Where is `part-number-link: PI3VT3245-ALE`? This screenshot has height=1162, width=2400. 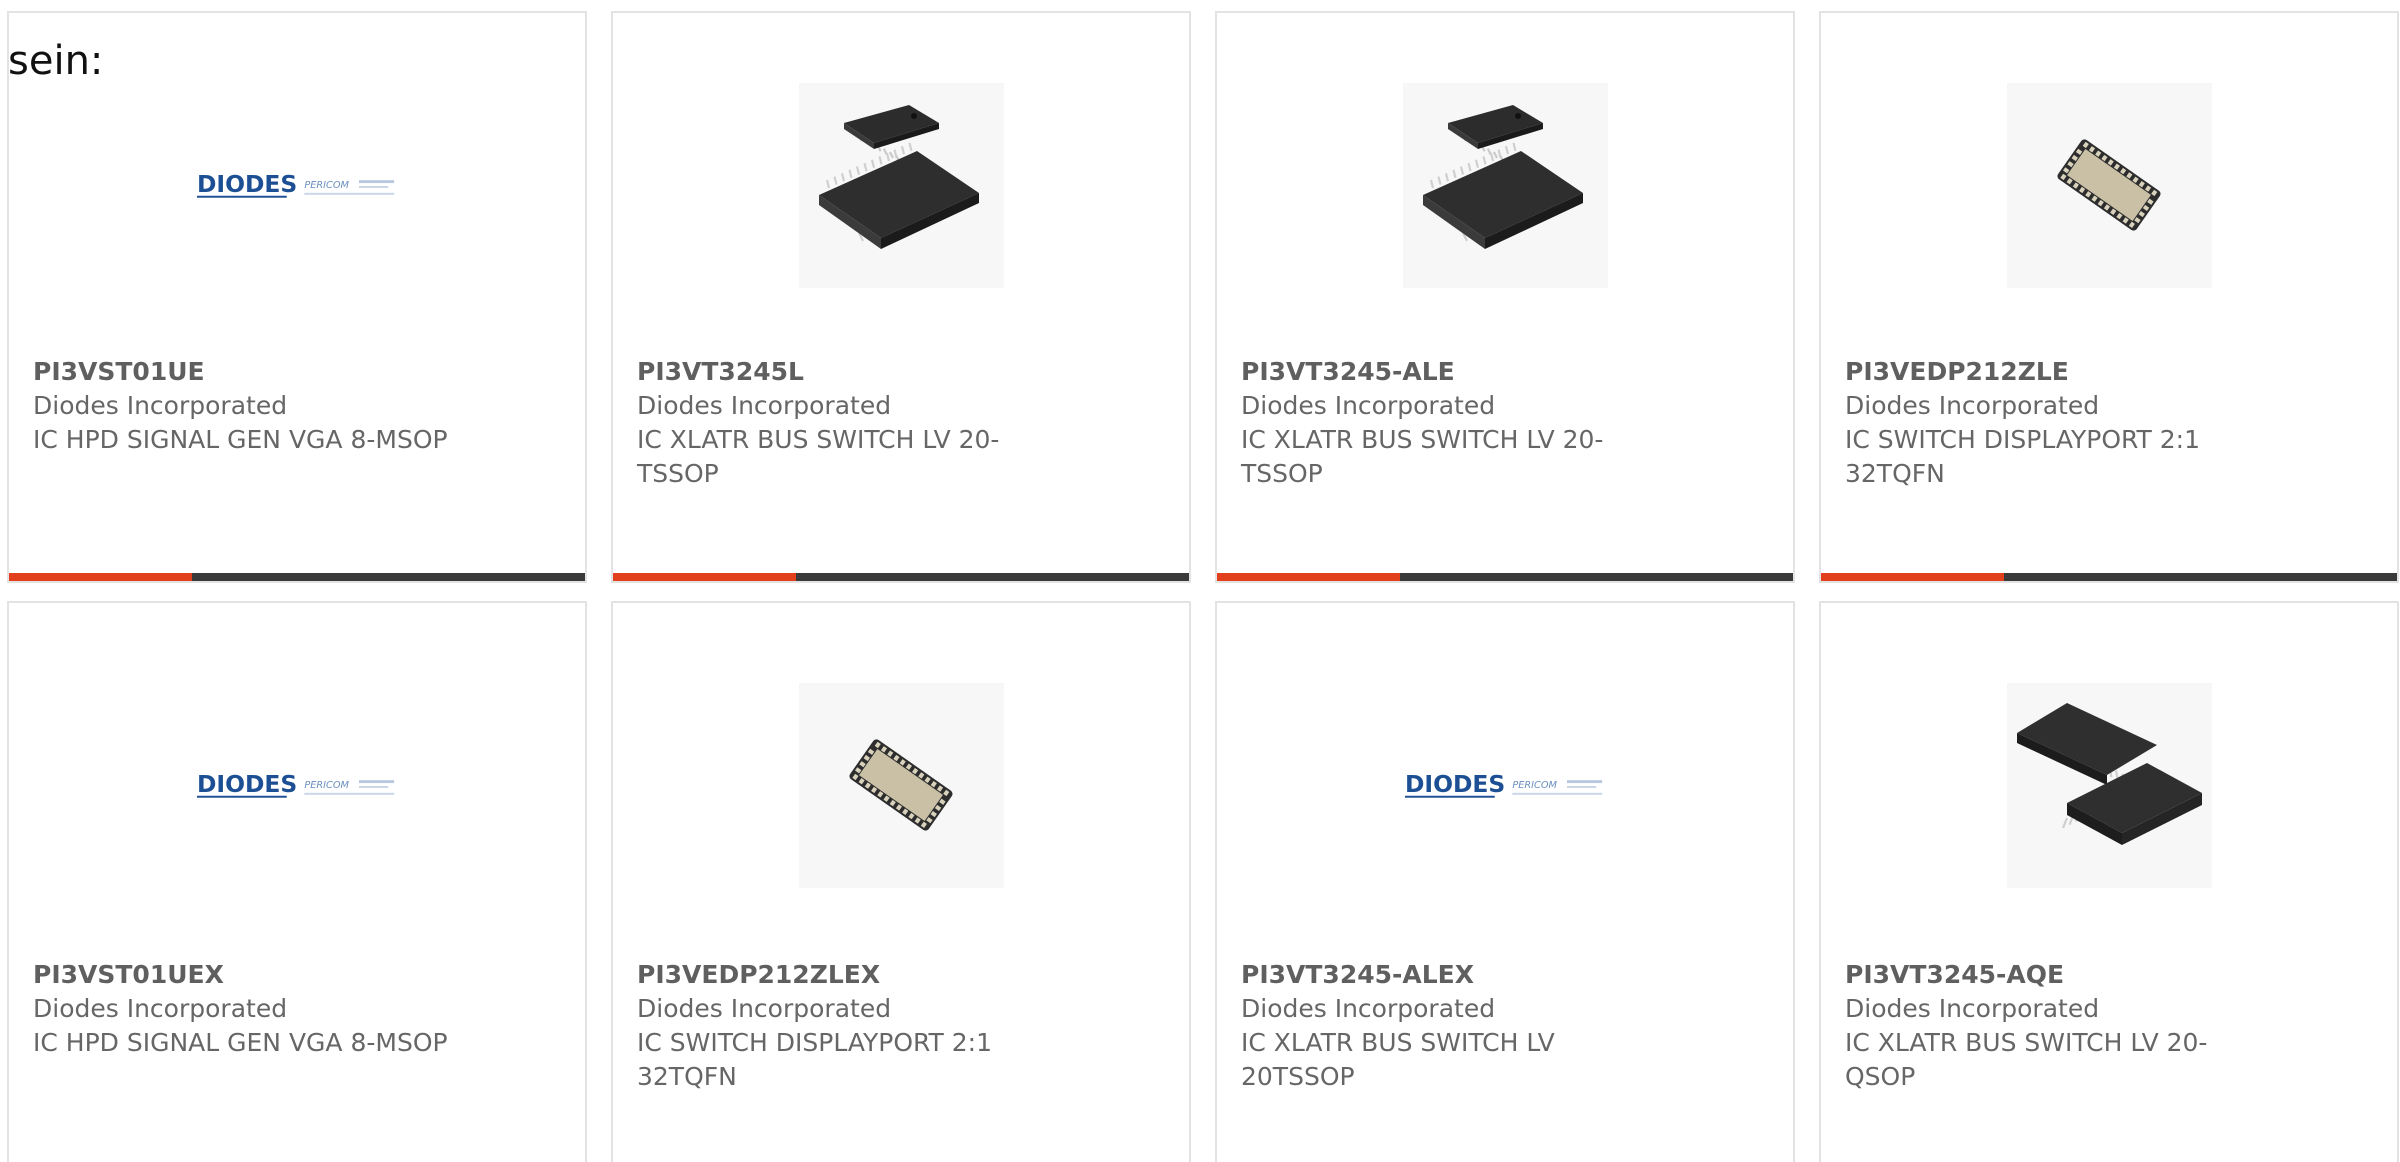 part-number-link: PI3VT3245-ALE is located at coordinates (1456, 372).